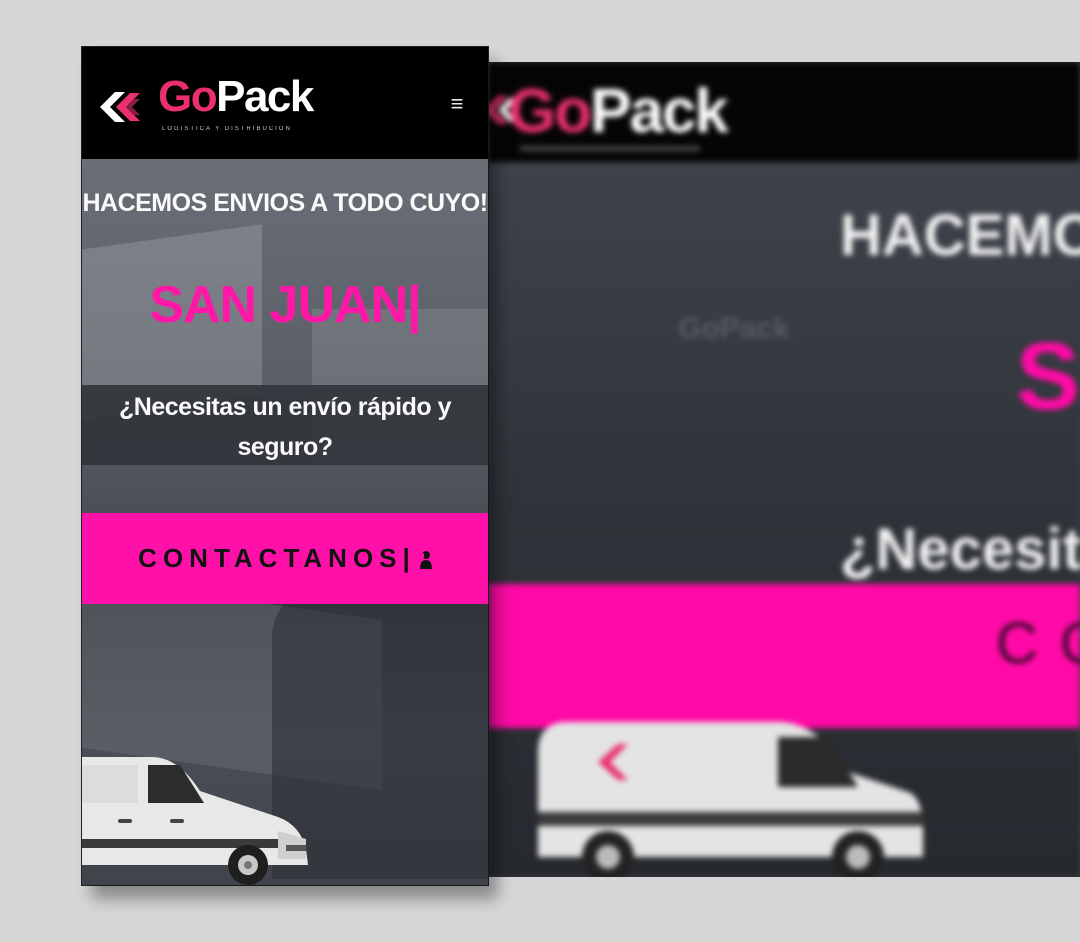 This screenshot has height=942, width=1080. I want to click on site-header: GoPack LOGISTICA Y DISTRIBUCION ≡, so click(285, 103).